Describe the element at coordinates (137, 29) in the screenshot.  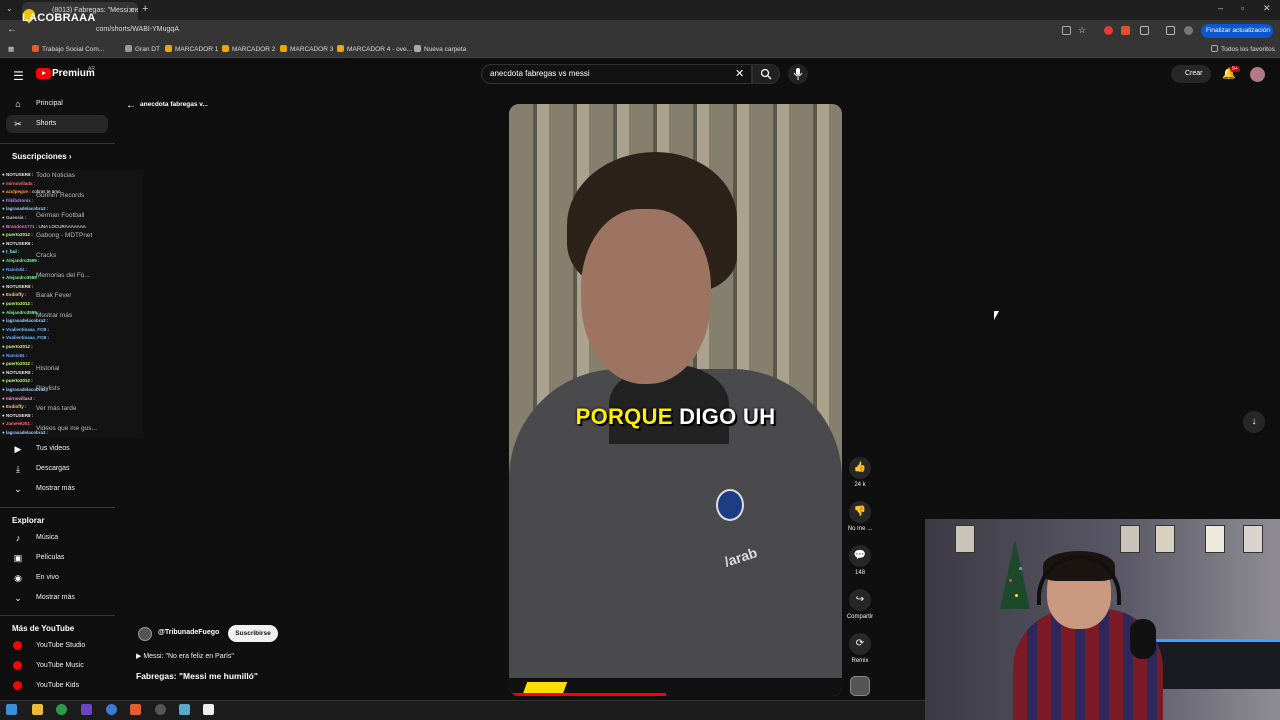
I see `address-bar: com/shorts/WABI-YMugqA` at that location.